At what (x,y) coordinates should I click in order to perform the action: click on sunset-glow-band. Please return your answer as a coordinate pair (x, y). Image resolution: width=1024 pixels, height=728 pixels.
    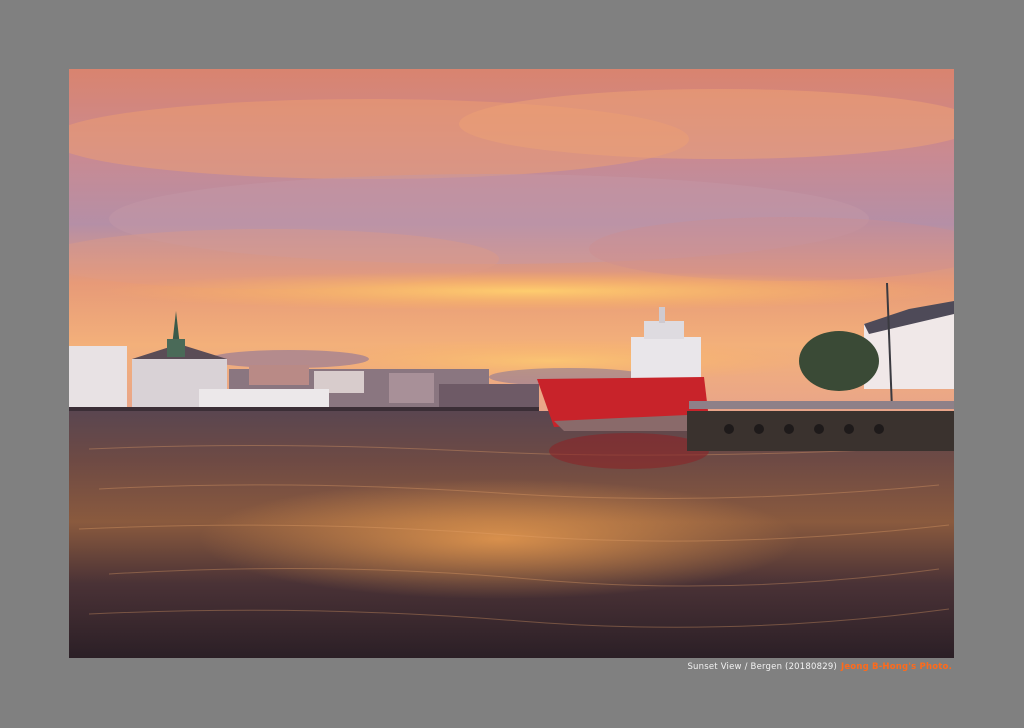
    Looking at the image, I should click on (526, 291).